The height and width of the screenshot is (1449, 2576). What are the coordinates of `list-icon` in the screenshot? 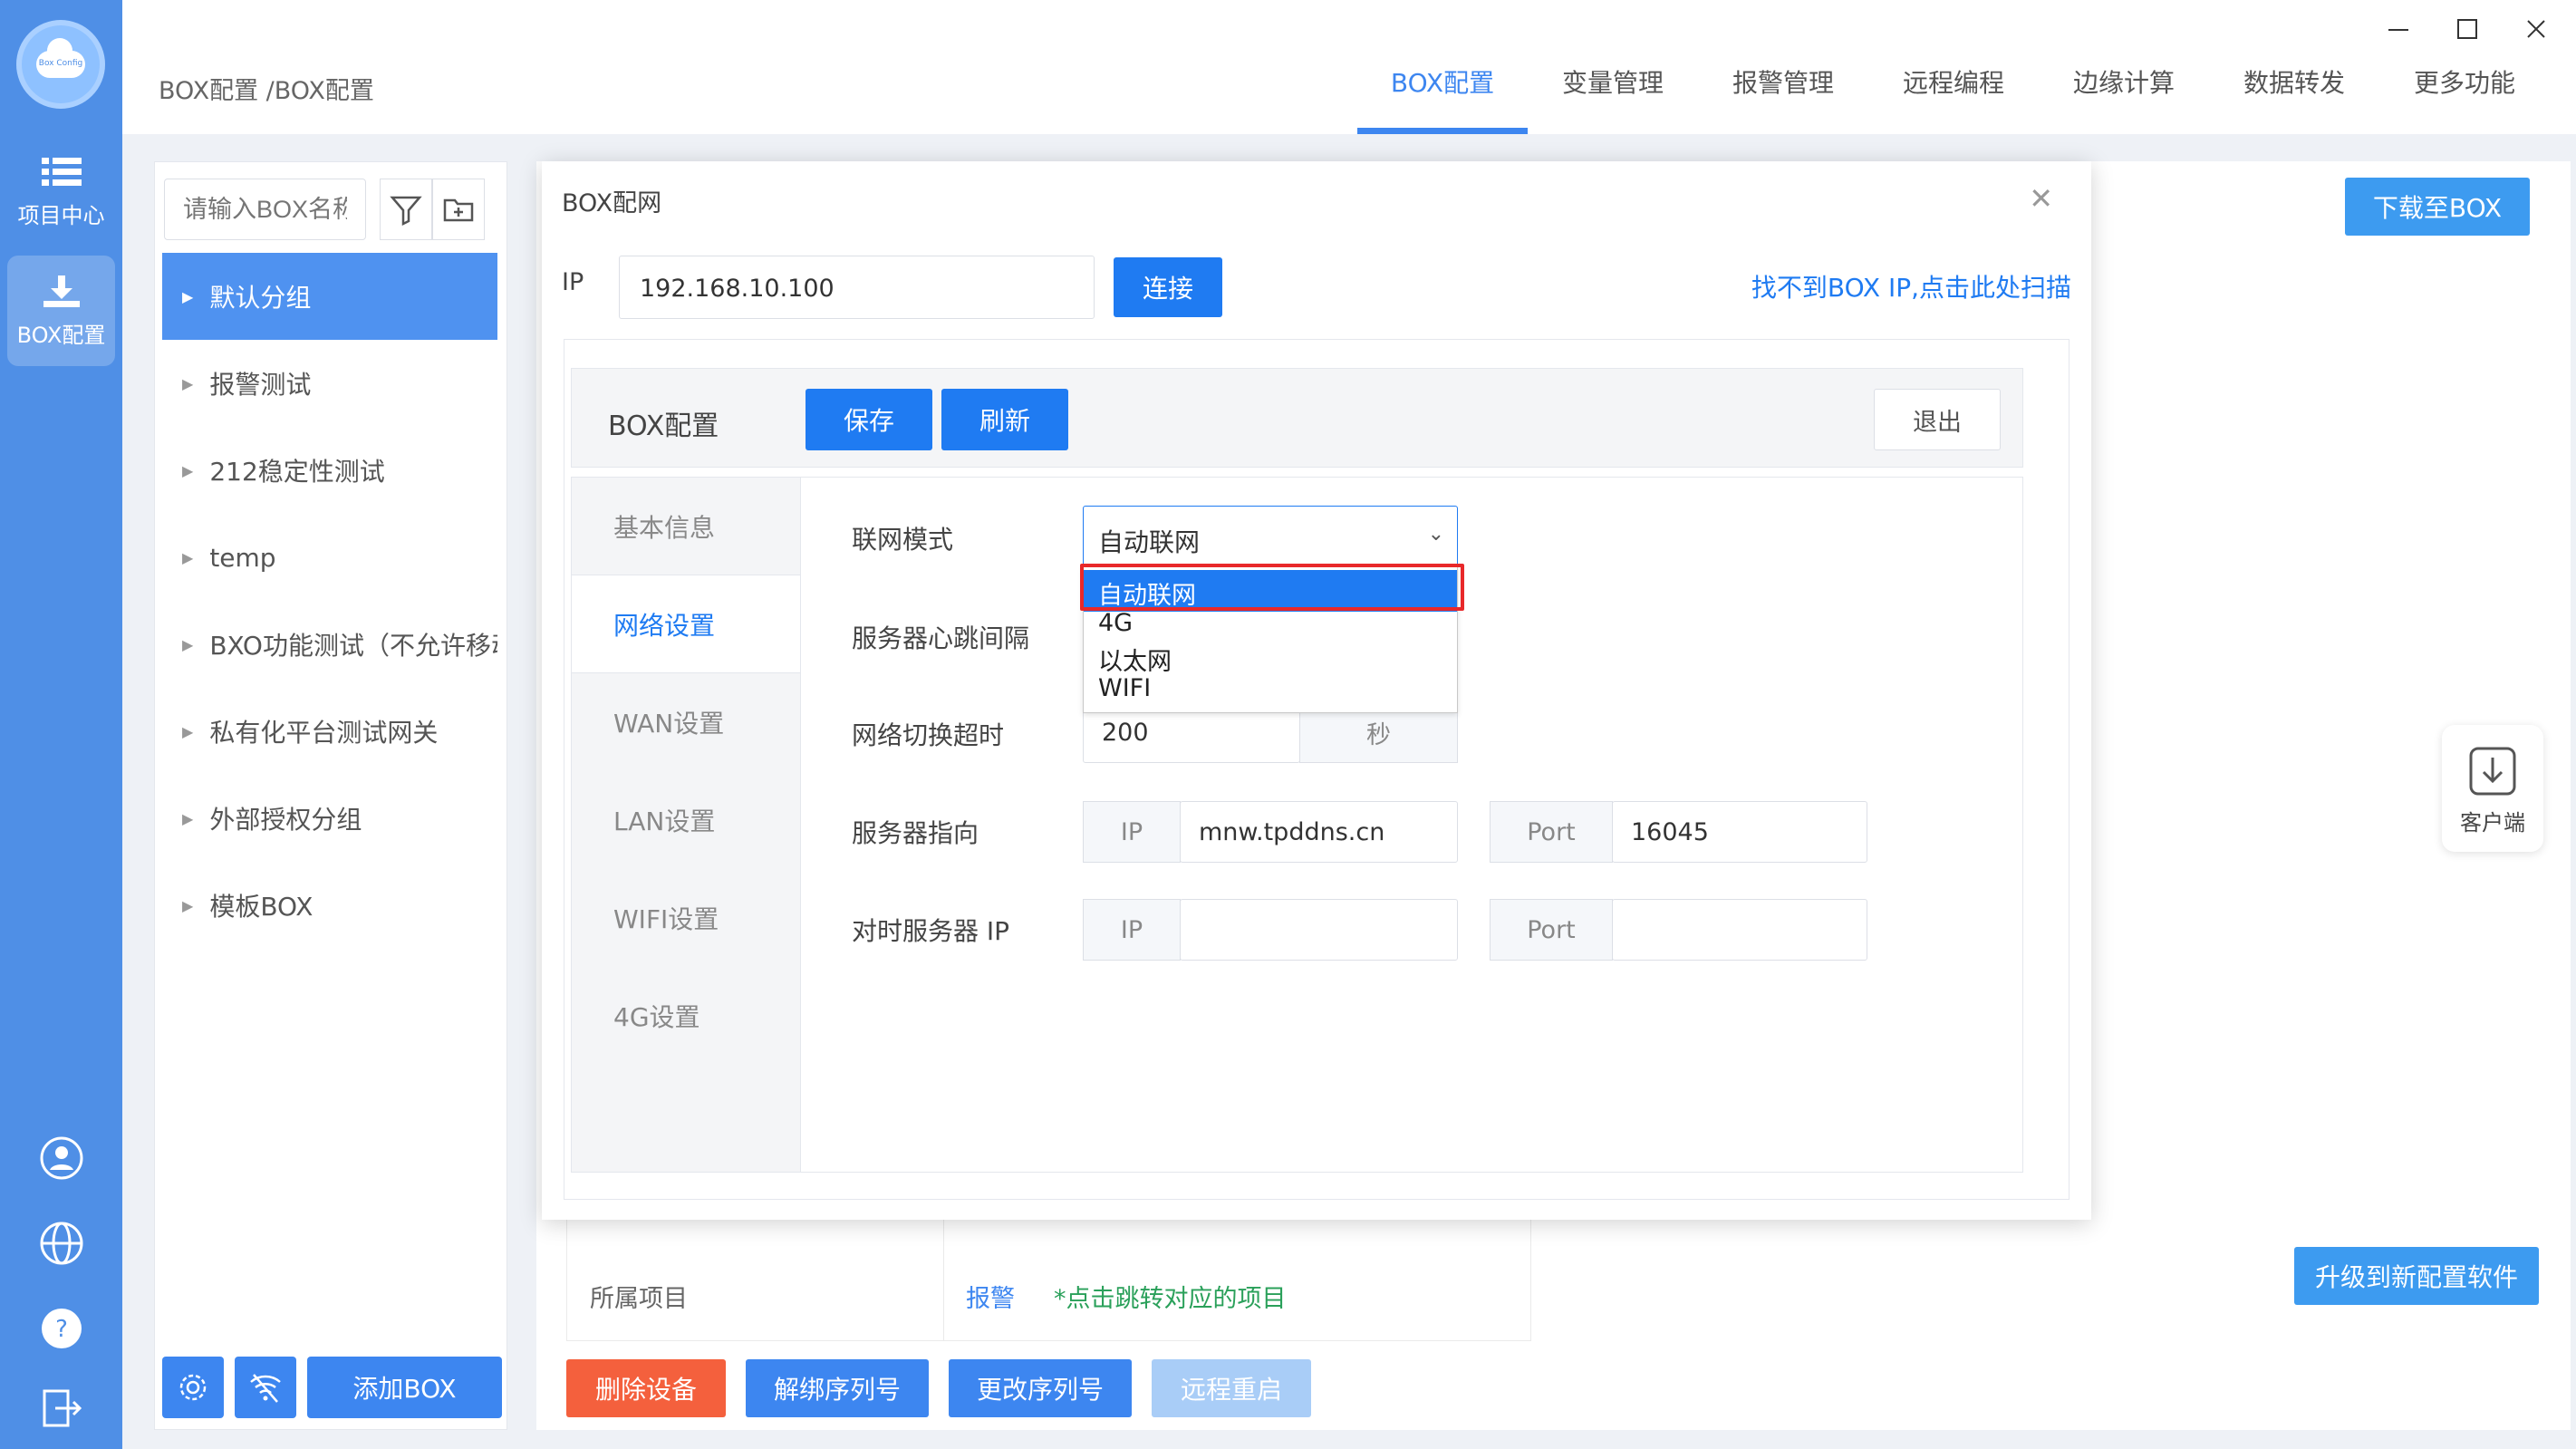 It's located at (61, 172).